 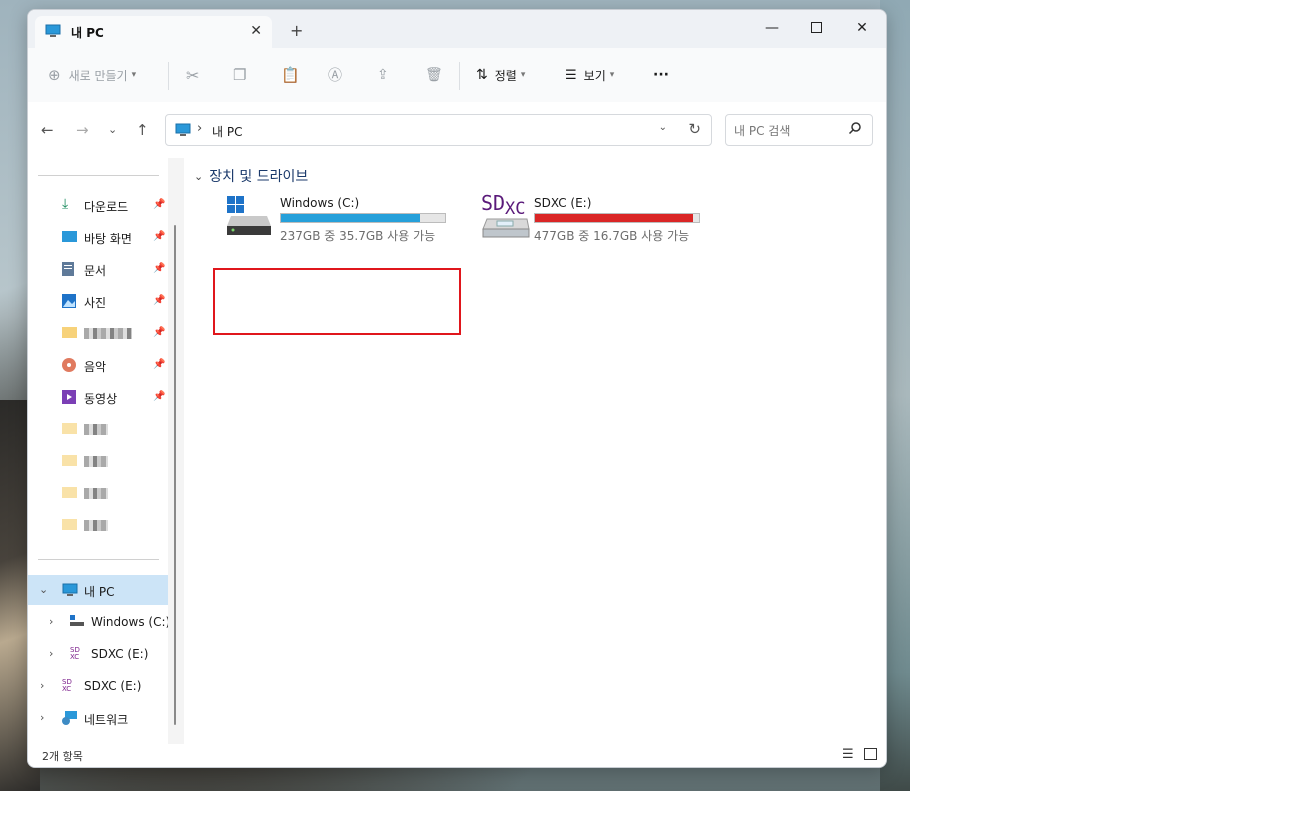 What do you see at coordinates (113, 686) in the screenshot?
I see `sidebar-item-label: SDXC (E:)` at bounding box center [113, 686].